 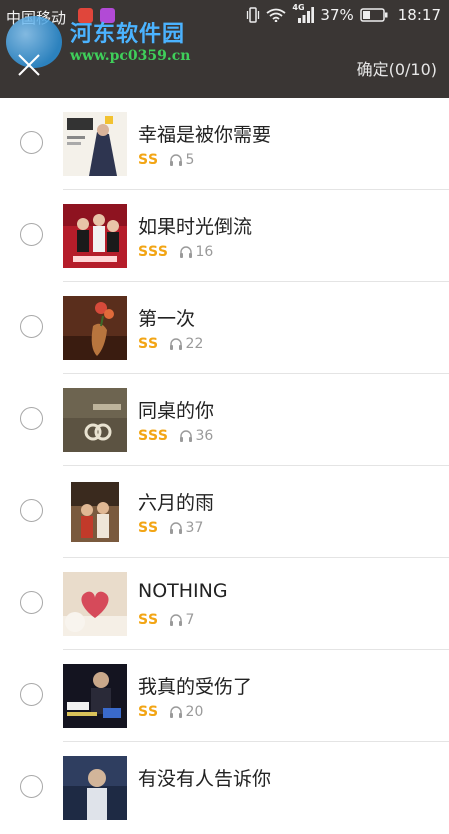 I want to click on status-indicators: 4G 37% 18:17, so click(x=343, y=13).